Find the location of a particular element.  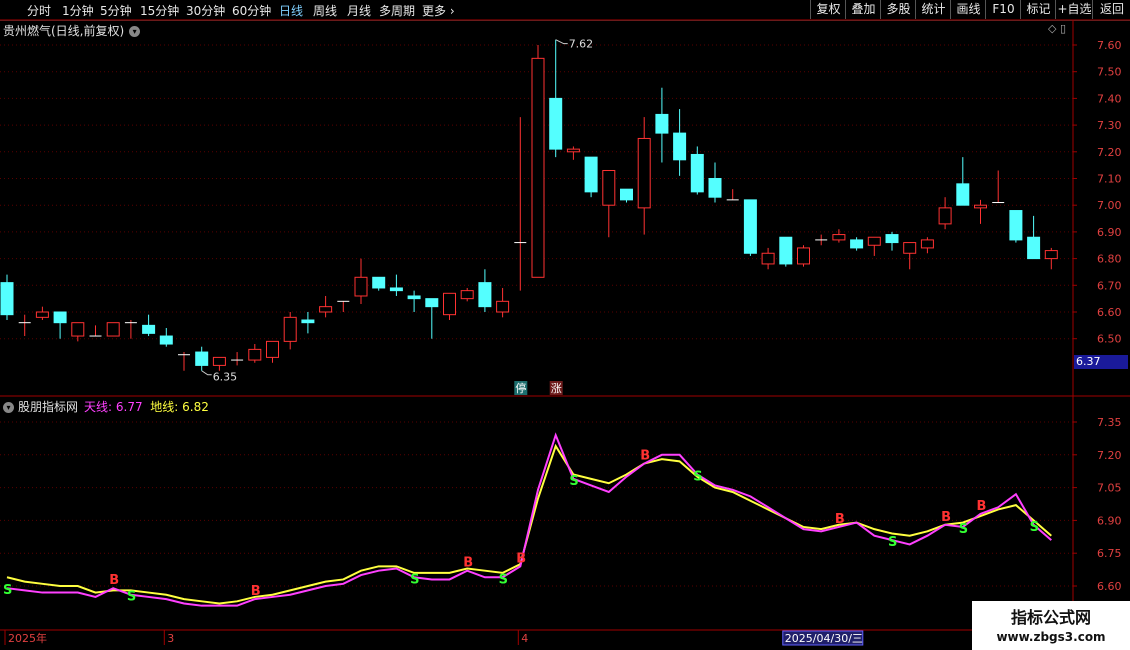

time-label-1: 3 is located at coordinates (170, 638).